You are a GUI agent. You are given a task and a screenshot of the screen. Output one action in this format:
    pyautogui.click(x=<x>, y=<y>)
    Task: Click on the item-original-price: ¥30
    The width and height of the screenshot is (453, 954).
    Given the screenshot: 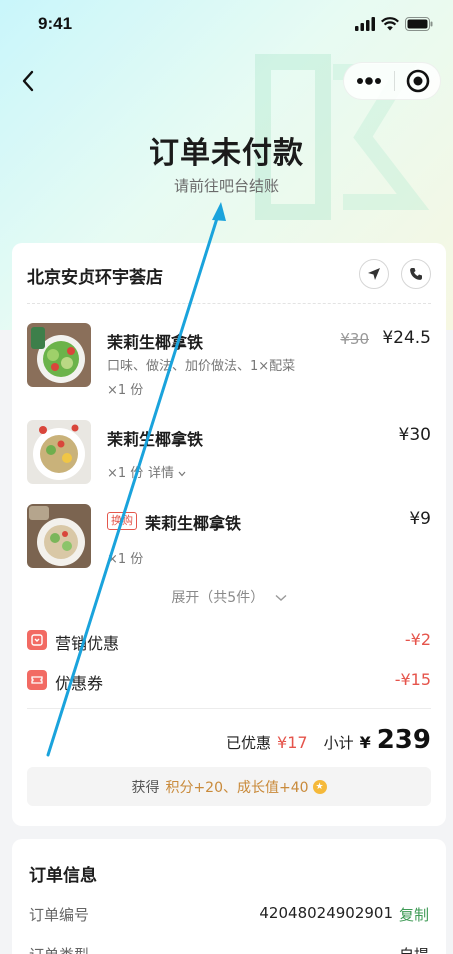 What is the action you would take?
    pyautogui.click(x=354, y=339)
    